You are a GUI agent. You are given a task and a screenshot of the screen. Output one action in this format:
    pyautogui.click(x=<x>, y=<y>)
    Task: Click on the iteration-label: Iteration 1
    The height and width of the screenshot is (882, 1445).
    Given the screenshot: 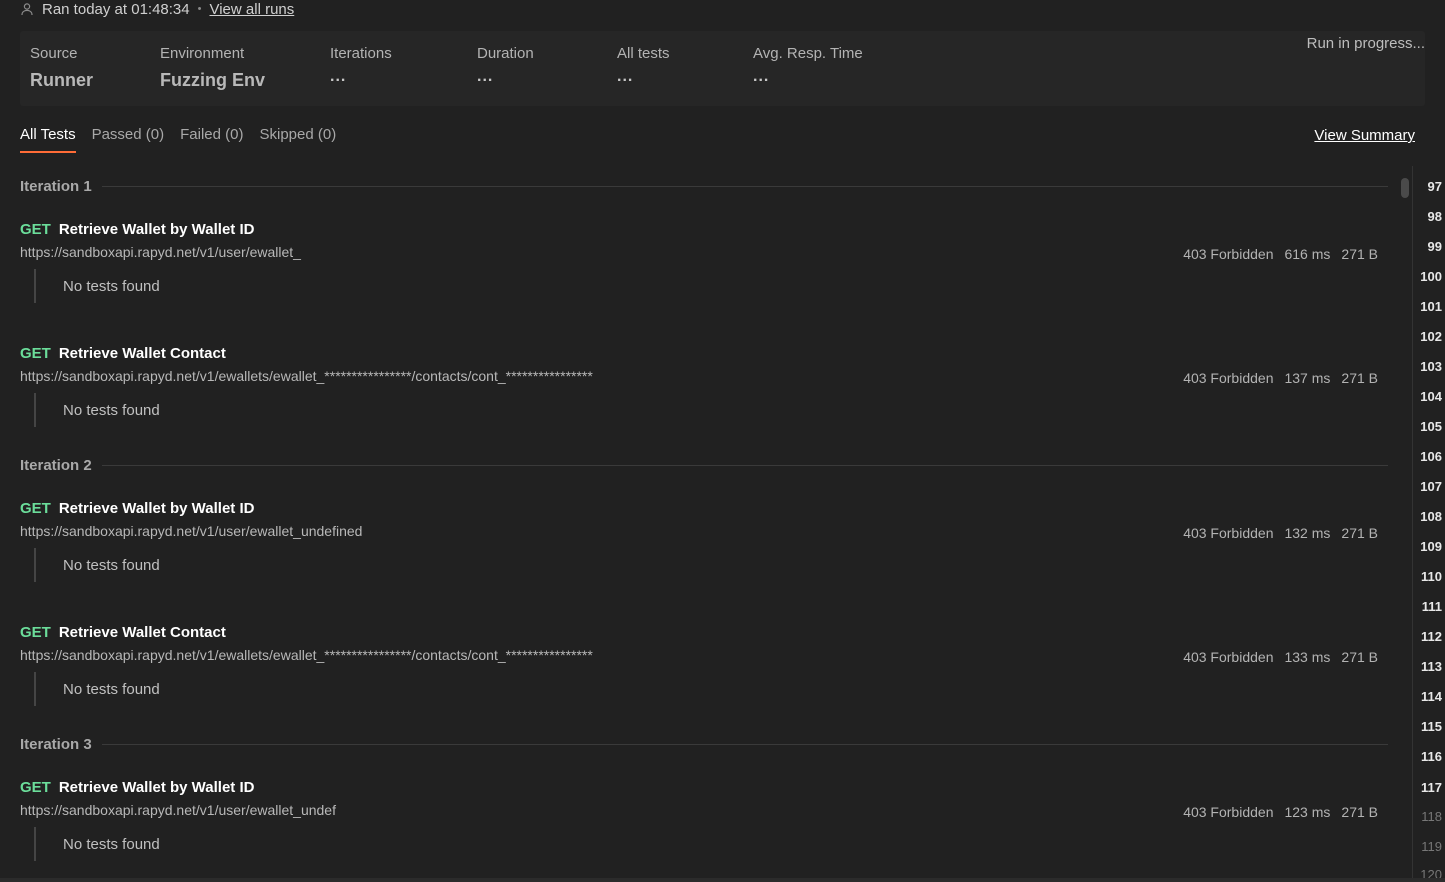 What is the action you would take?
    pyautogui.click(x=56, y=186)
    